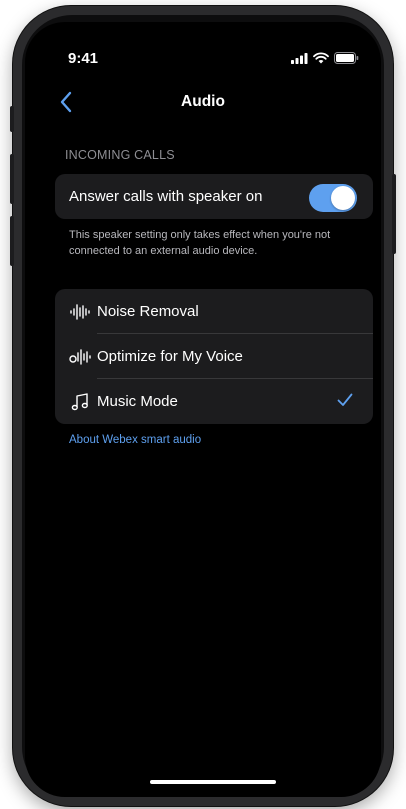  I want to click on audio-mode-label: Optimize for My Voice, so click(170, 356).